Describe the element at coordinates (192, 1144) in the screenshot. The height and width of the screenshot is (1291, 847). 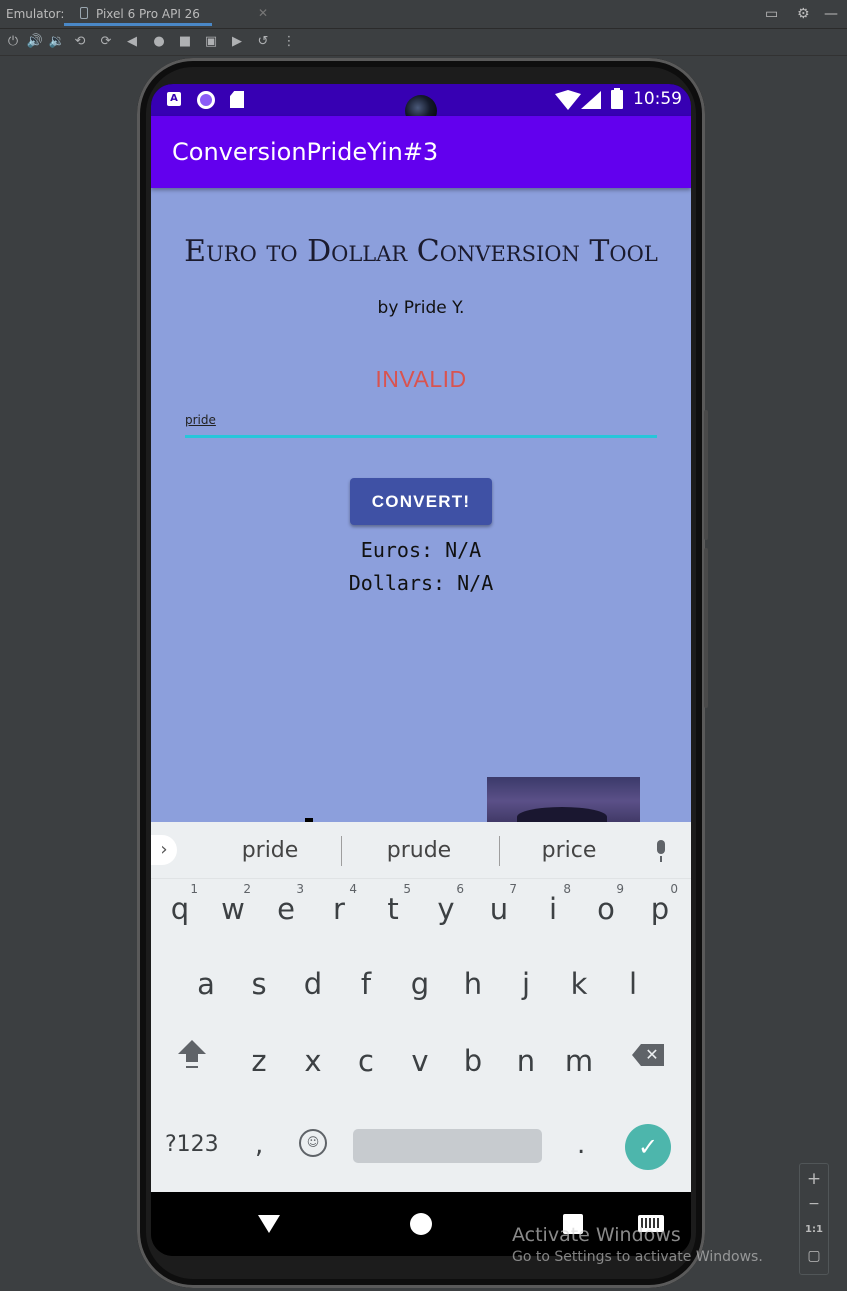
I see `symbols-key: ?123` at that location.